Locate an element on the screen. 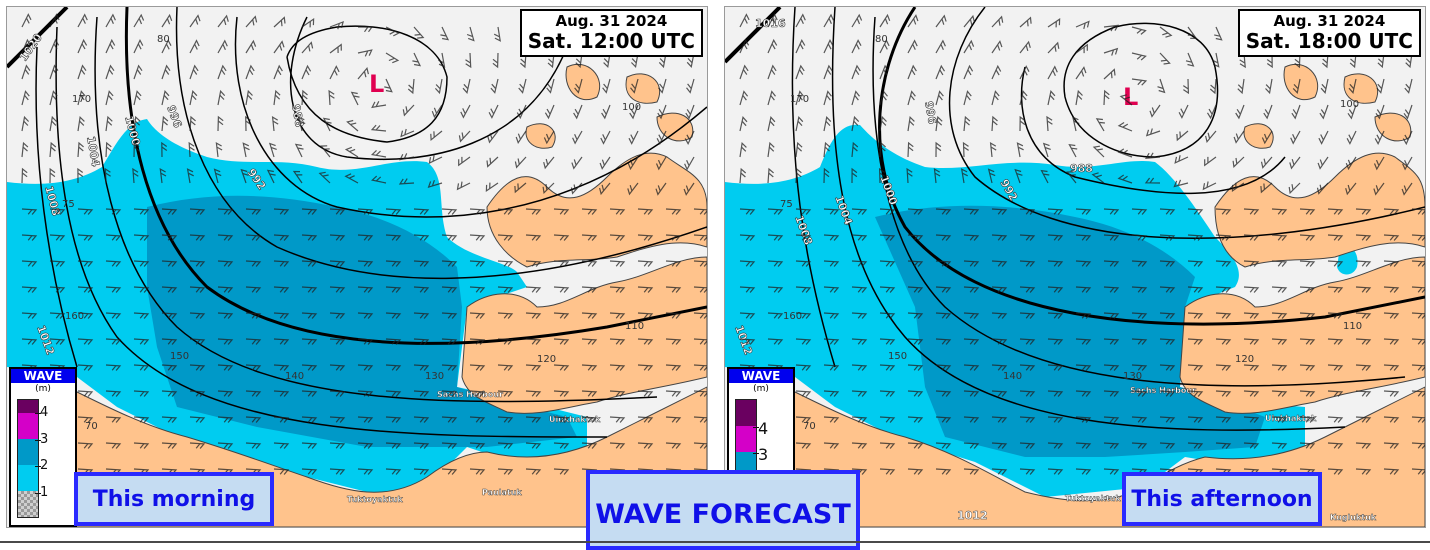 This screenshot has width=1430, height=550. valid-time: Sat. 12:00 UTC is located at coordinates (611, 40).